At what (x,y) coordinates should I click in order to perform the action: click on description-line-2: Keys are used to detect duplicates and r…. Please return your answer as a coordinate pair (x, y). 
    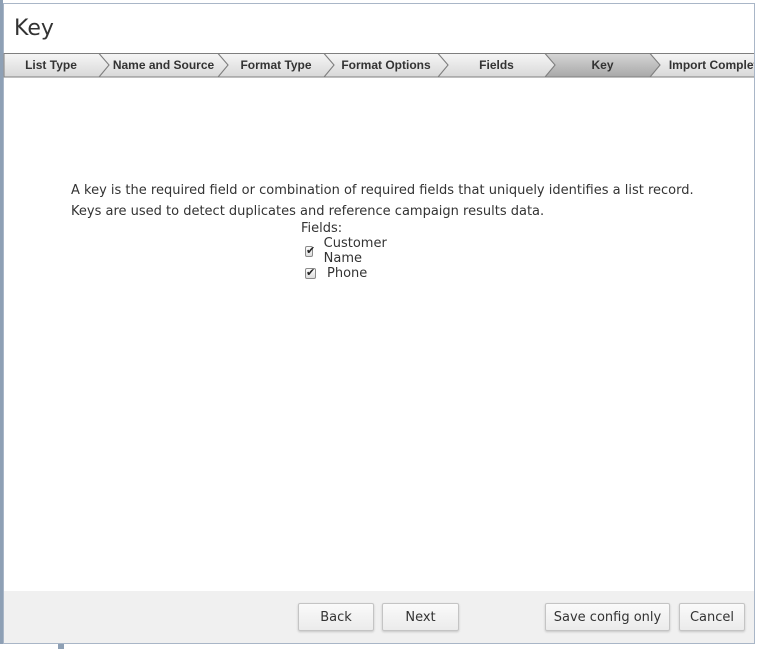
    Looking at the image, I should click on (308, 211).